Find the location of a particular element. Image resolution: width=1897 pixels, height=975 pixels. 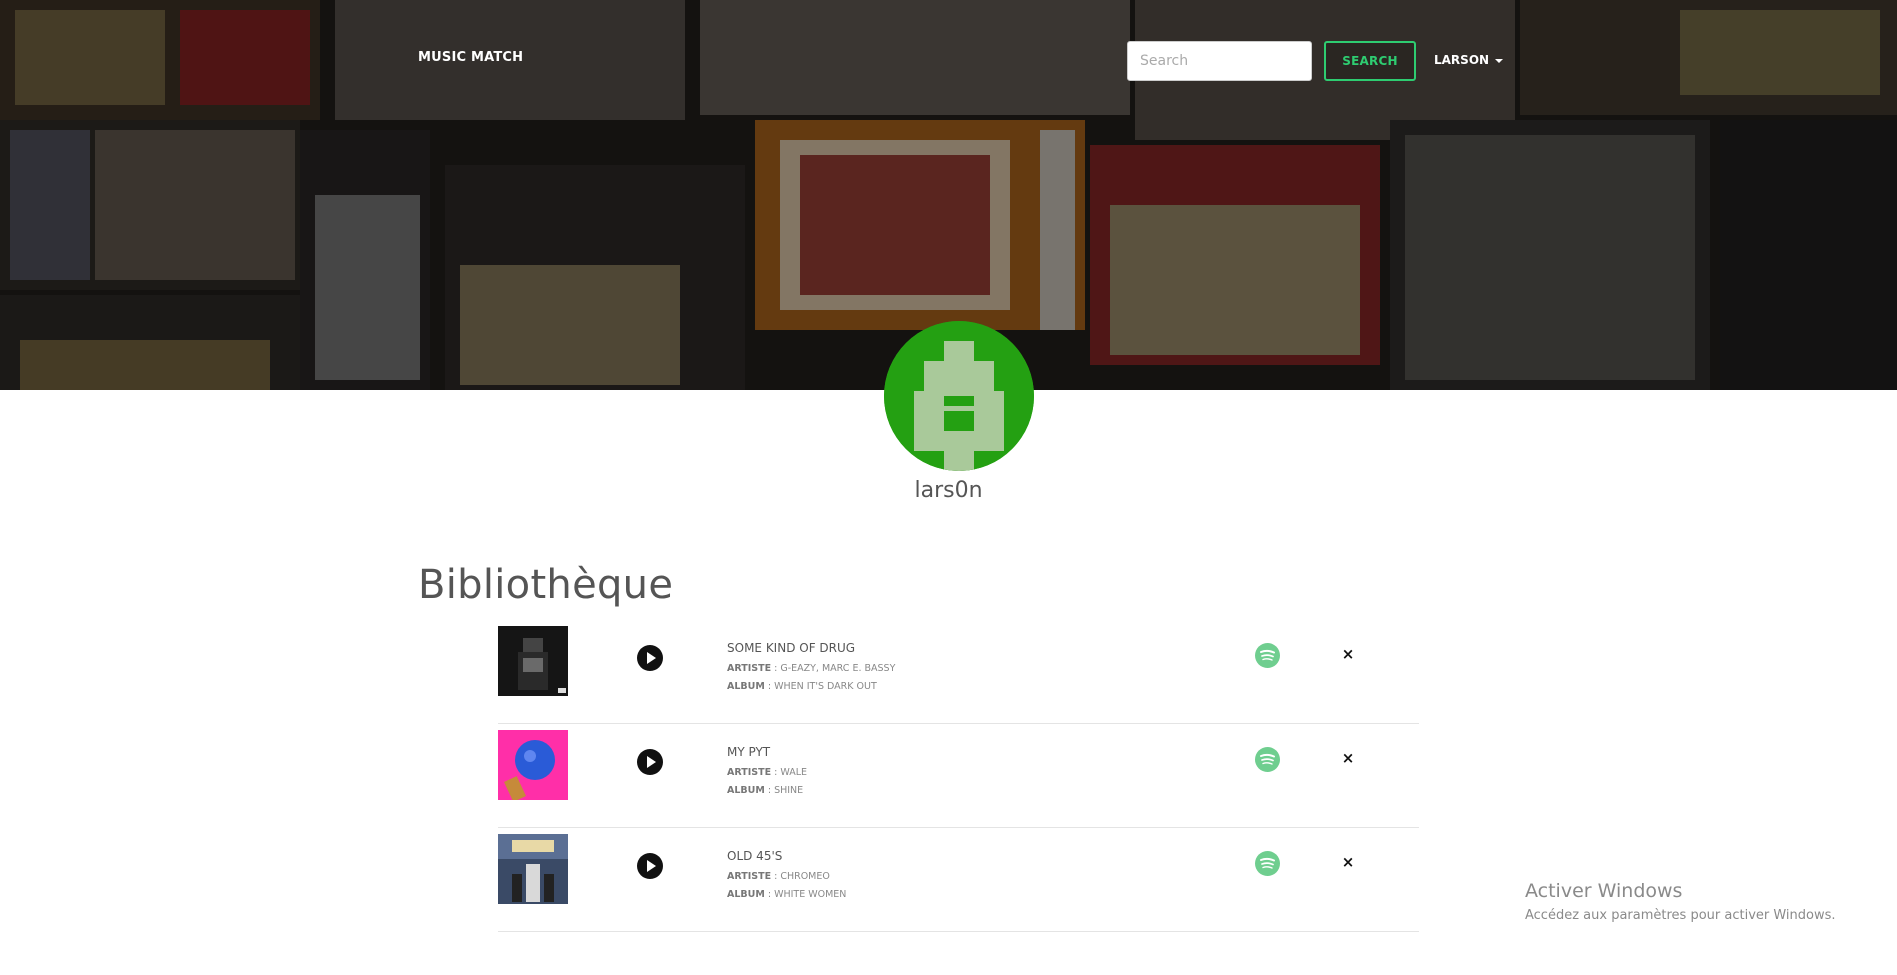

track-artist: ARTISTE : CHROMEO is located at coordinates (778, 876).